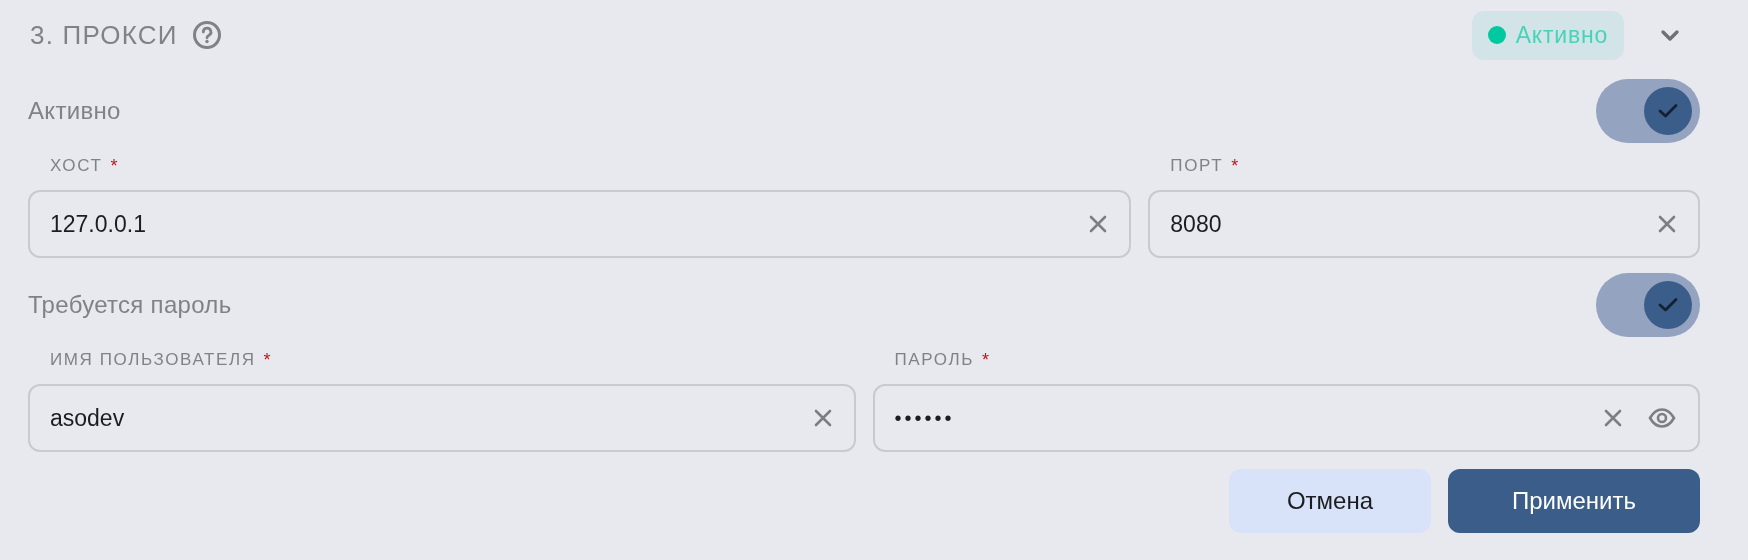 This screenshot has height=560, width=1748. I want to click on input-field: 127.0.0.1, so click(580, 224).